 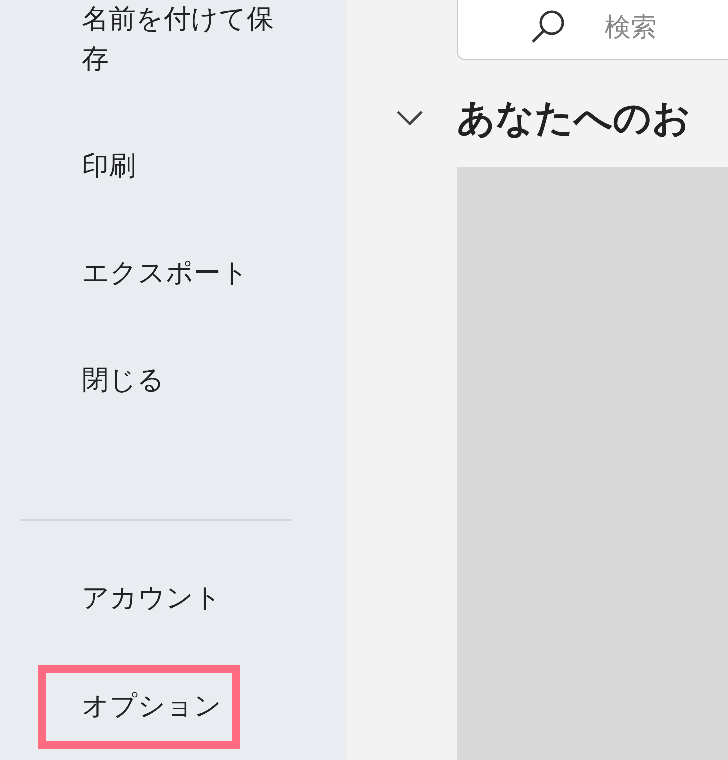 What do you see at coordinates (139, 599) in the screenshot?
I see `menu-item: アカウント` at bounding box center [139, 599].